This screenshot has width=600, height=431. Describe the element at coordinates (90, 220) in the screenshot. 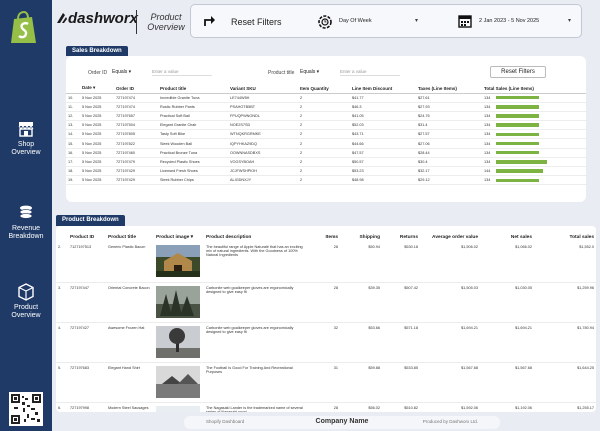

I see `product-breakdown-tab: Product Breakdown` at that location.